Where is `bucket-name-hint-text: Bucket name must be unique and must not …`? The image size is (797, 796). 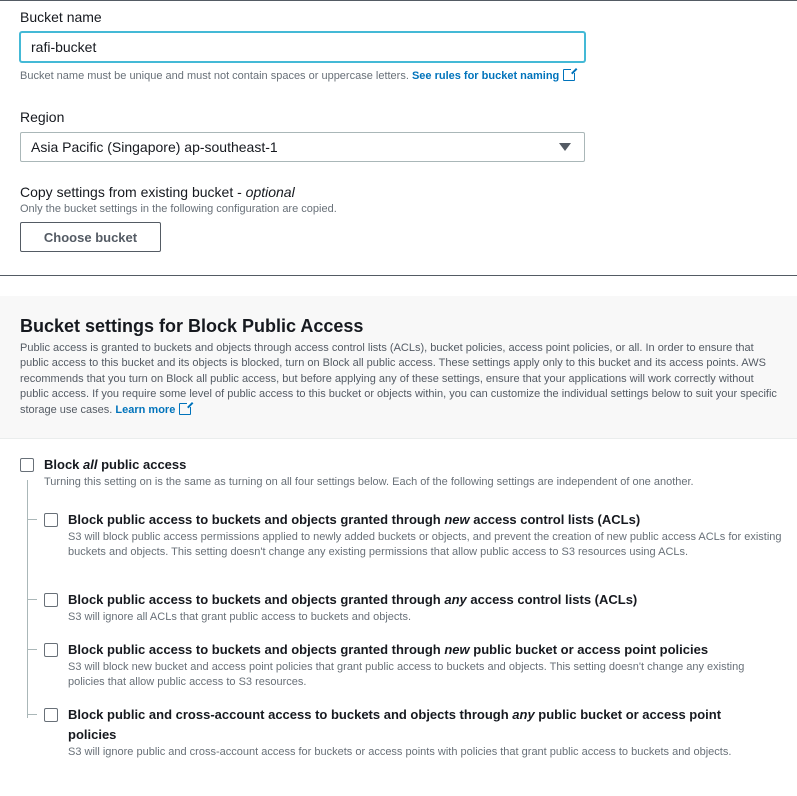 bucket-name-hint-text: Bucket name must be unique and must not … is located at coordinates (214, 76).